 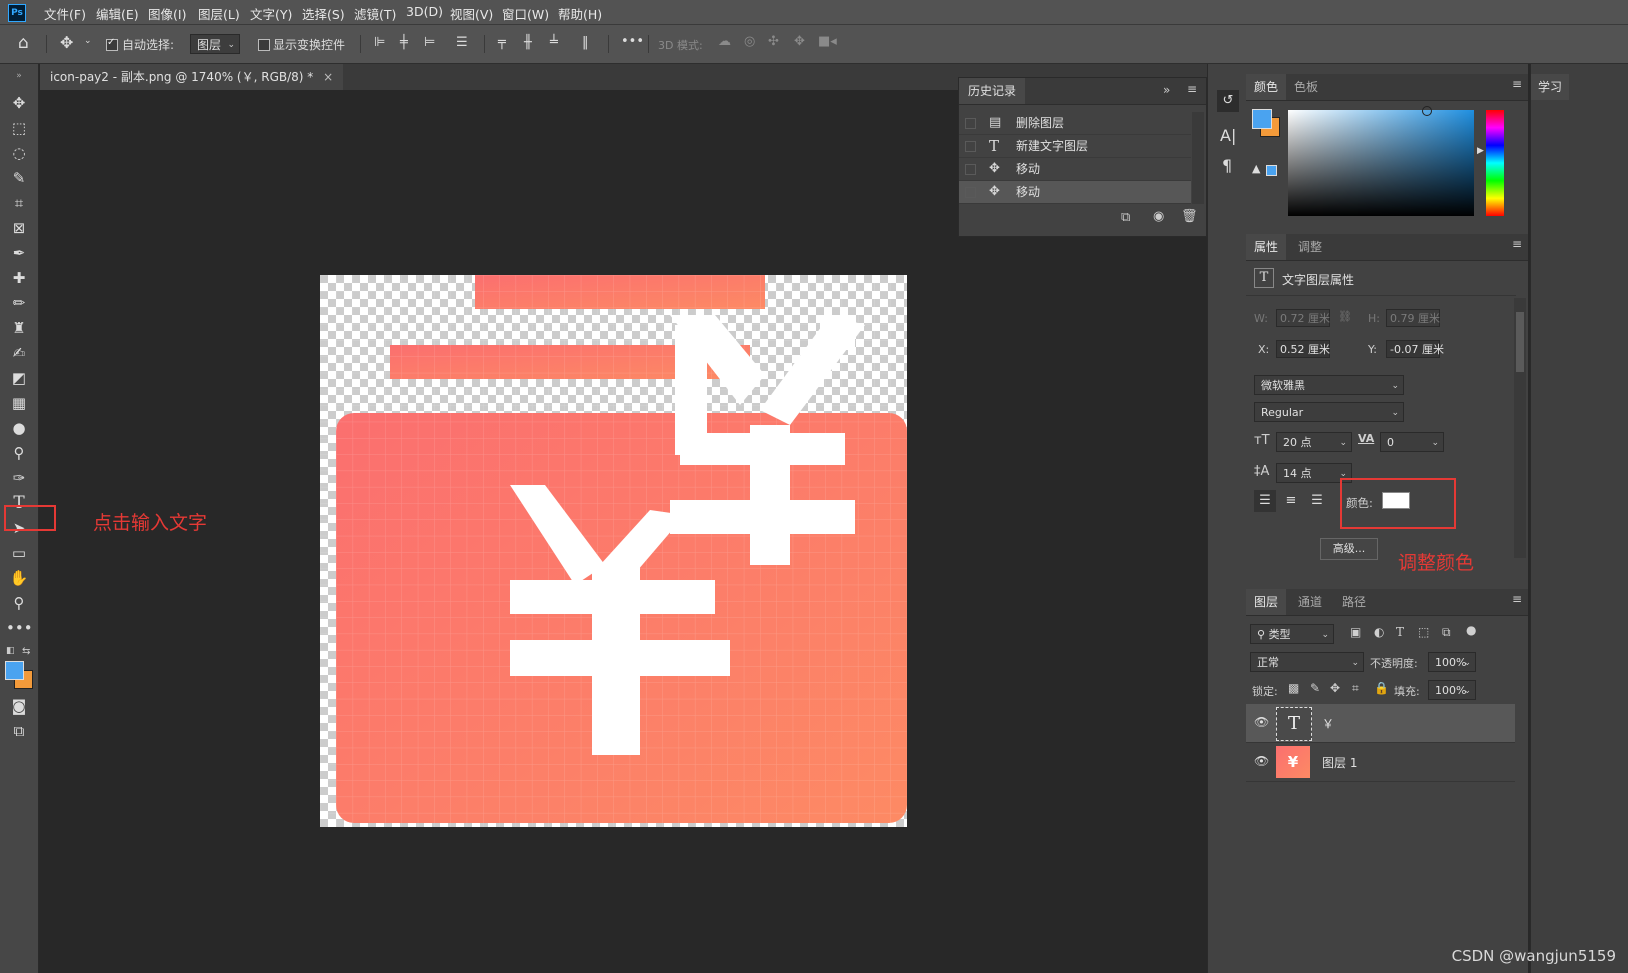 I want to click on menu-3d: 3D(D), so click(x=424, y=11).